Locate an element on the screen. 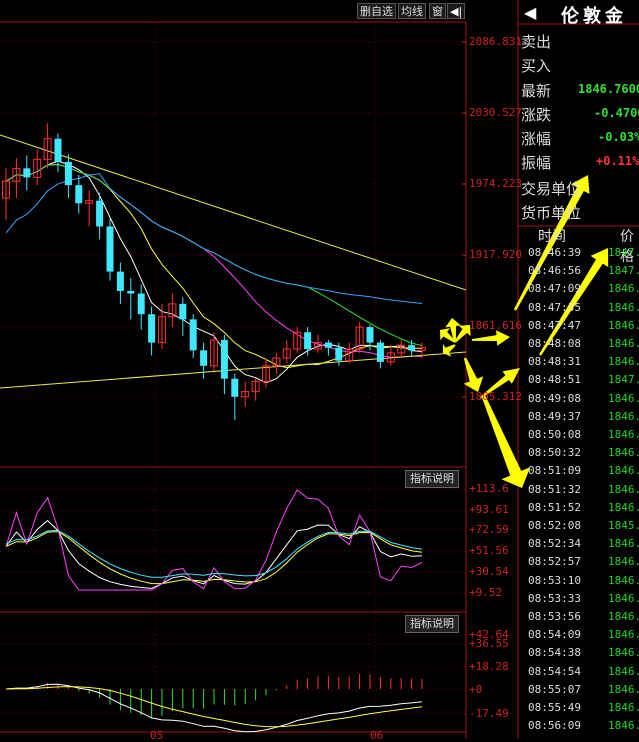  change-value: -0.4700 is located at coordinates (616, 113).